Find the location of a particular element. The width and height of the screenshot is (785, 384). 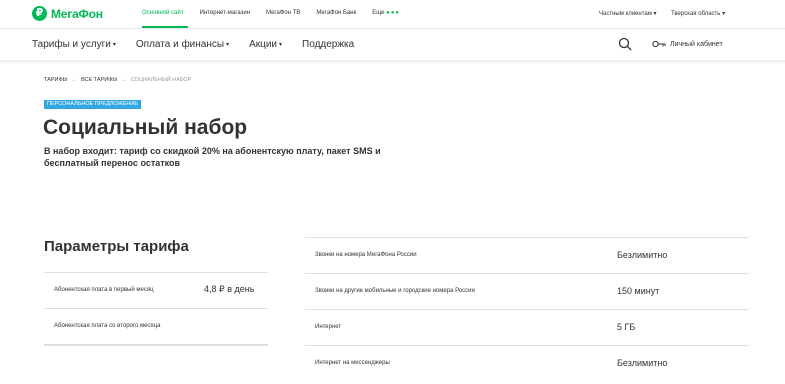

nav-item-promos: Акции ▾ is located at coordinates (265, 44).